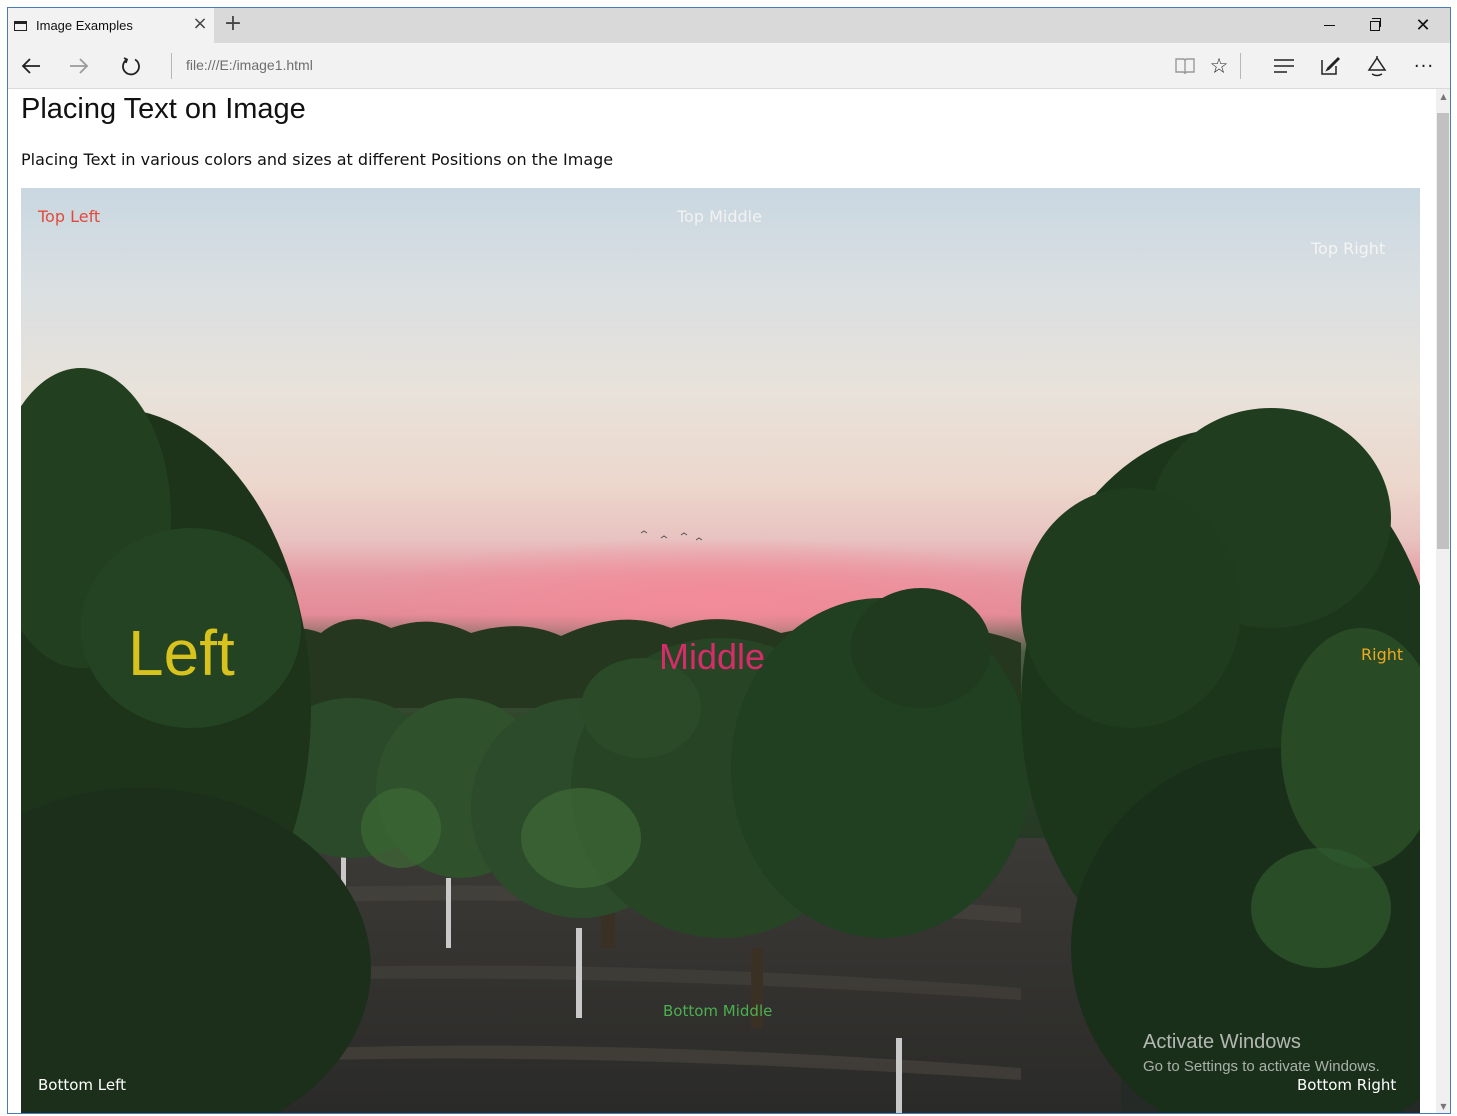 This screenshot has width=1457, height=1116. I want to click on watermark-subtitle: Go to Settings to activate Windows., so click(1261, 1066).